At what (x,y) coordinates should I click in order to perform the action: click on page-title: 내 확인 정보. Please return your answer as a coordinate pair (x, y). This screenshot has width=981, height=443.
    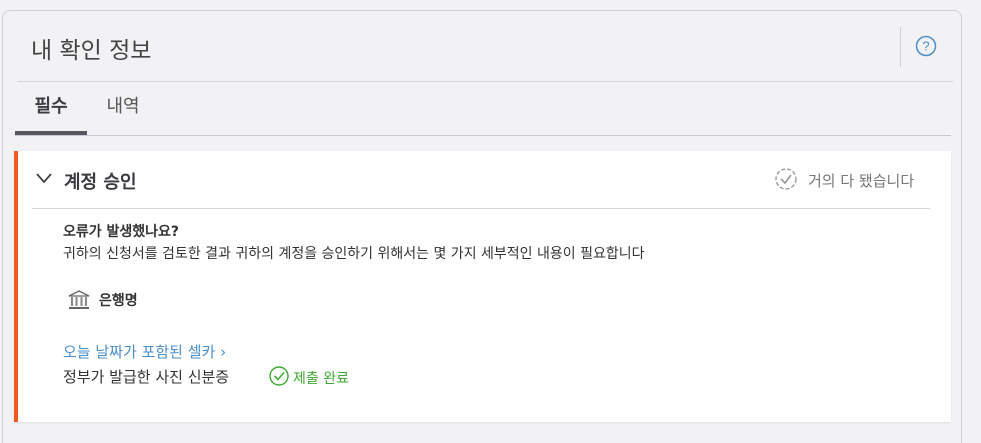
    Looking at the image, I should click on (91, 51).